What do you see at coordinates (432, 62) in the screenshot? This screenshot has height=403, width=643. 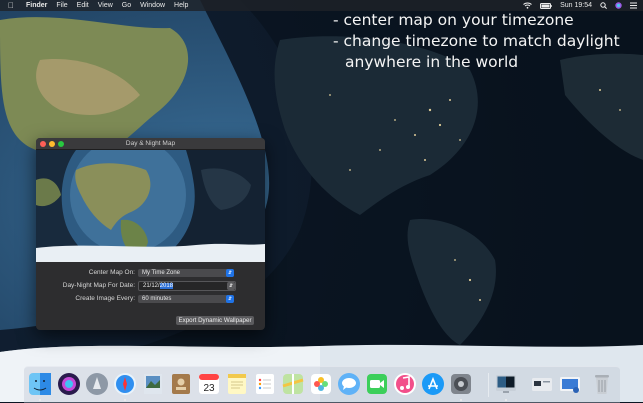 I see `caption-line-3: anywhere in the world` at bounding box center [432, 62].